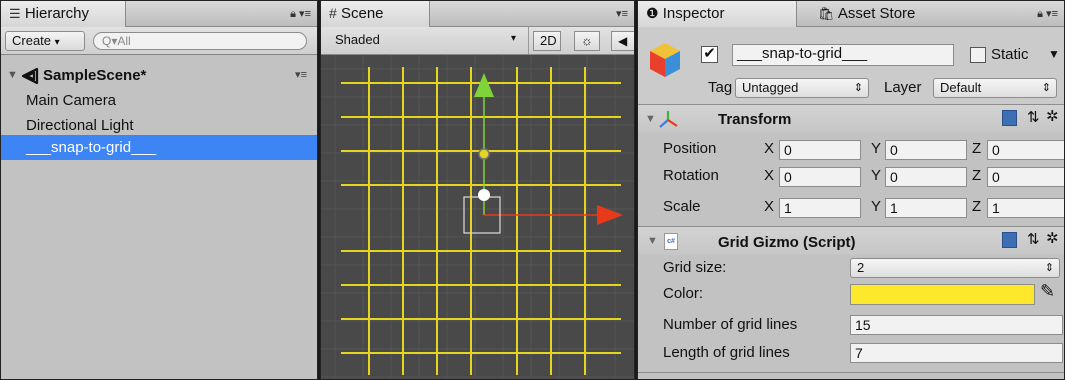 The width and height of the screenshot is (1065, 380). Describe the element at coordinates (955, 268) in the screenshot. I see `grid-size-dropdown: 2 ⇕` at that location.